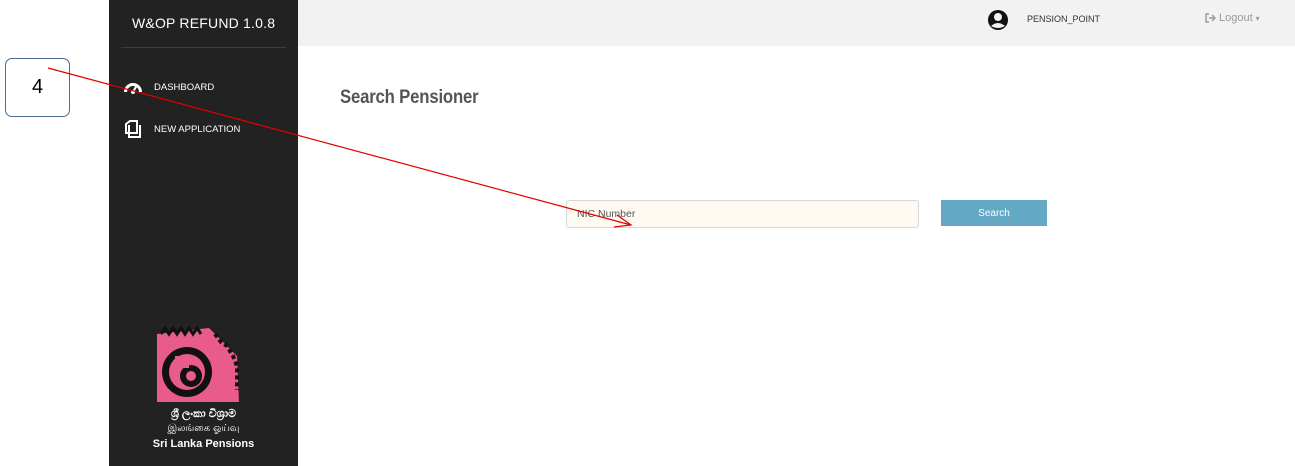 Image resolution: width=1295 pixels, height=466 pixels. What do you see at coordinates (184, 87) in the screenshot?
I see `sidebar-item-label: DASHBOARD` at bounding box center [184, 87].